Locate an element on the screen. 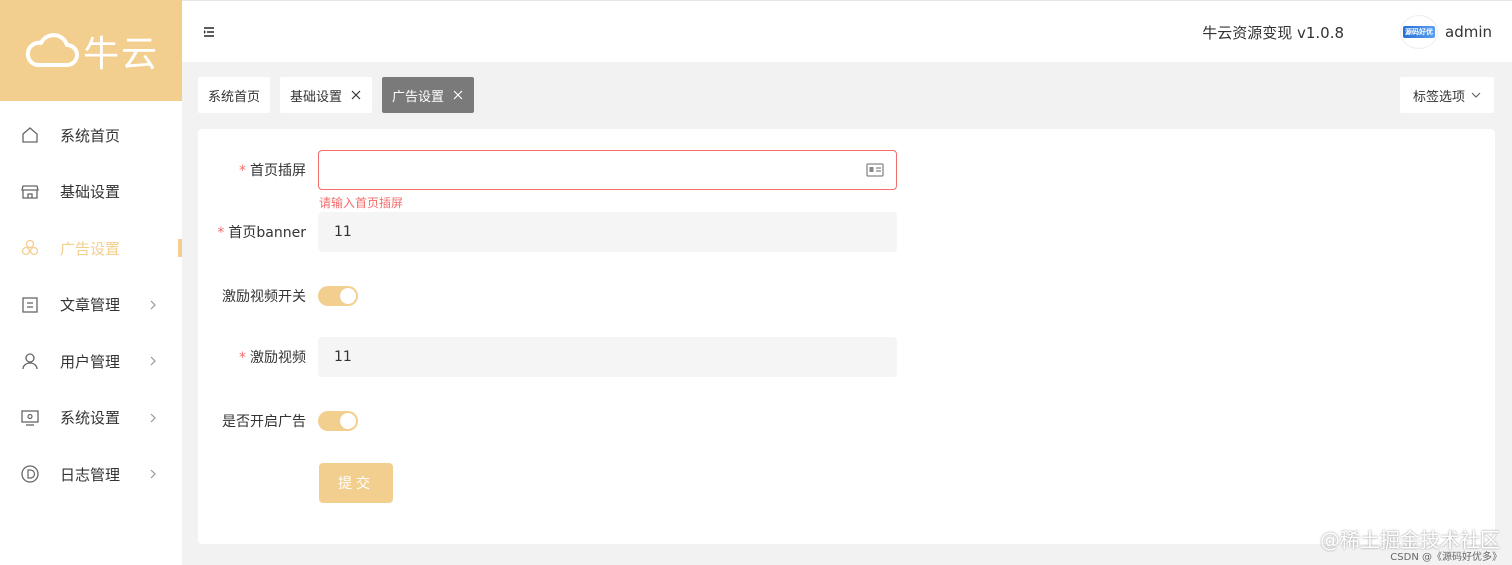  monitor-icon is located at coordinates (30, 418).